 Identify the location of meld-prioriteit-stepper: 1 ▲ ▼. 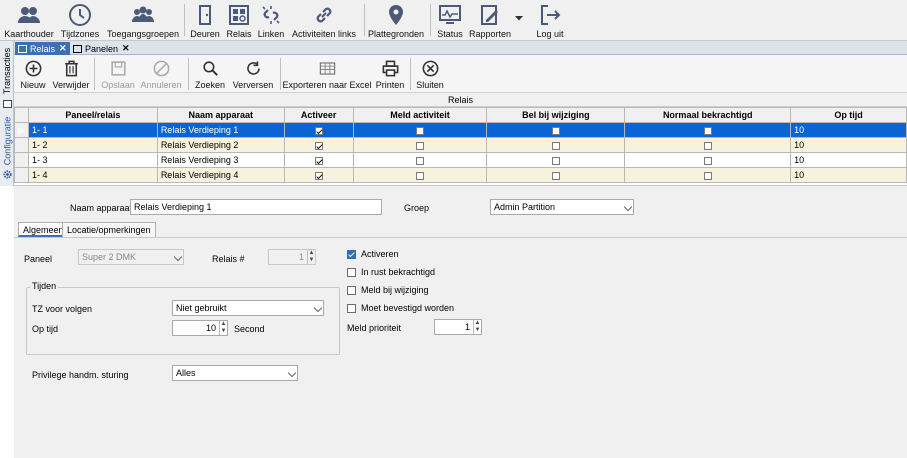
(458, 327).